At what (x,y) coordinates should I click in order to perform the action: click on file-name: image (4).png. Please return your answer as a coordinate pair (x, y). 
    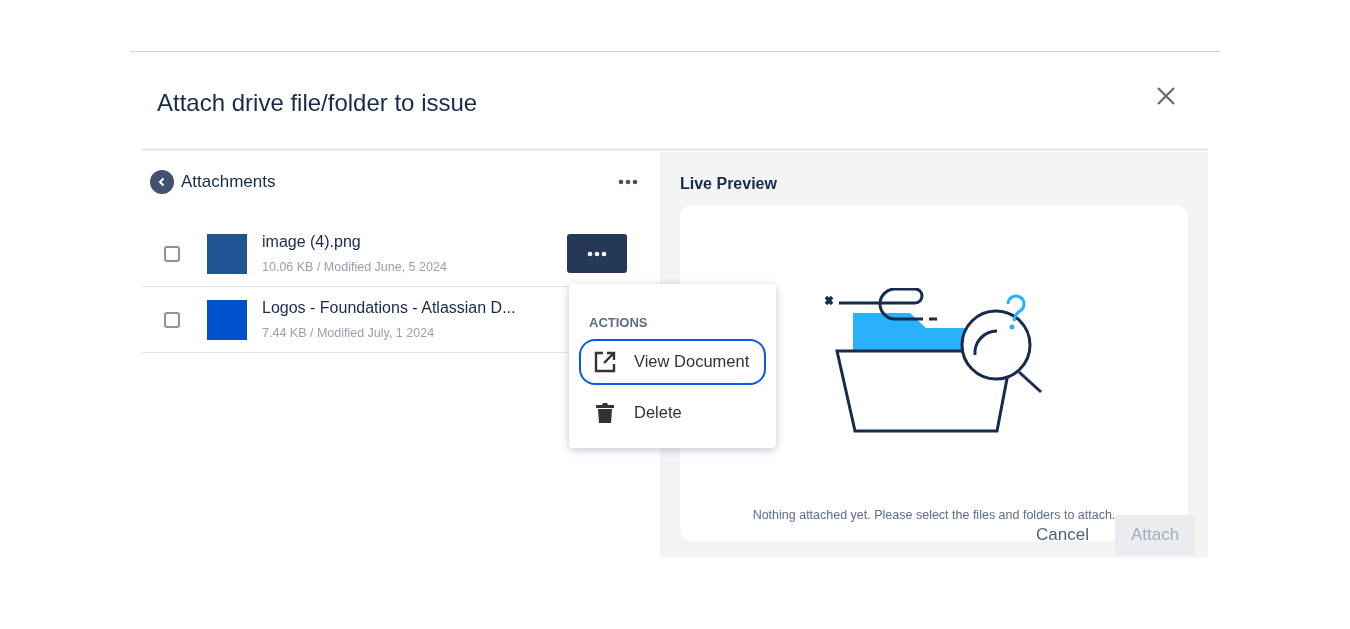
    Looking at the image, I should click on (312, 242).